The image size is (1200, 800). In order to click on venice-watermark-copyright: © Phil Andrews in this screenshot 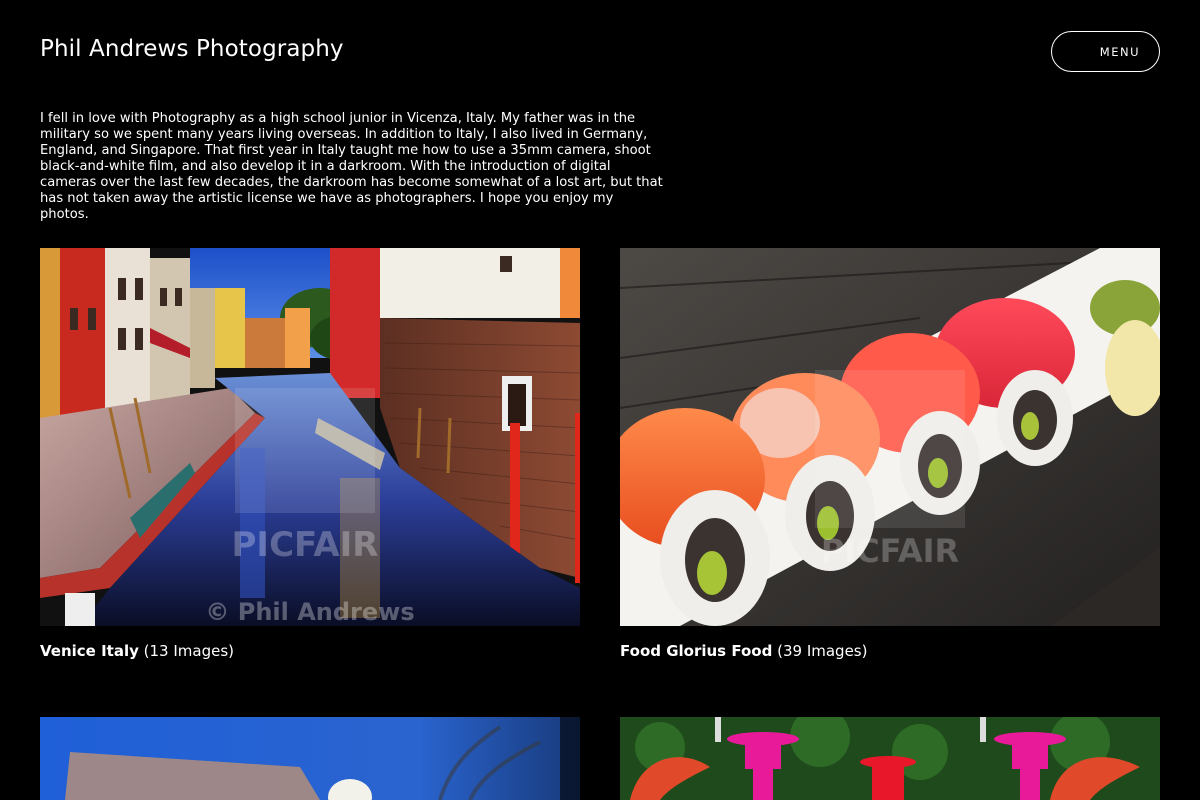, I will do `click(309, 612)`.